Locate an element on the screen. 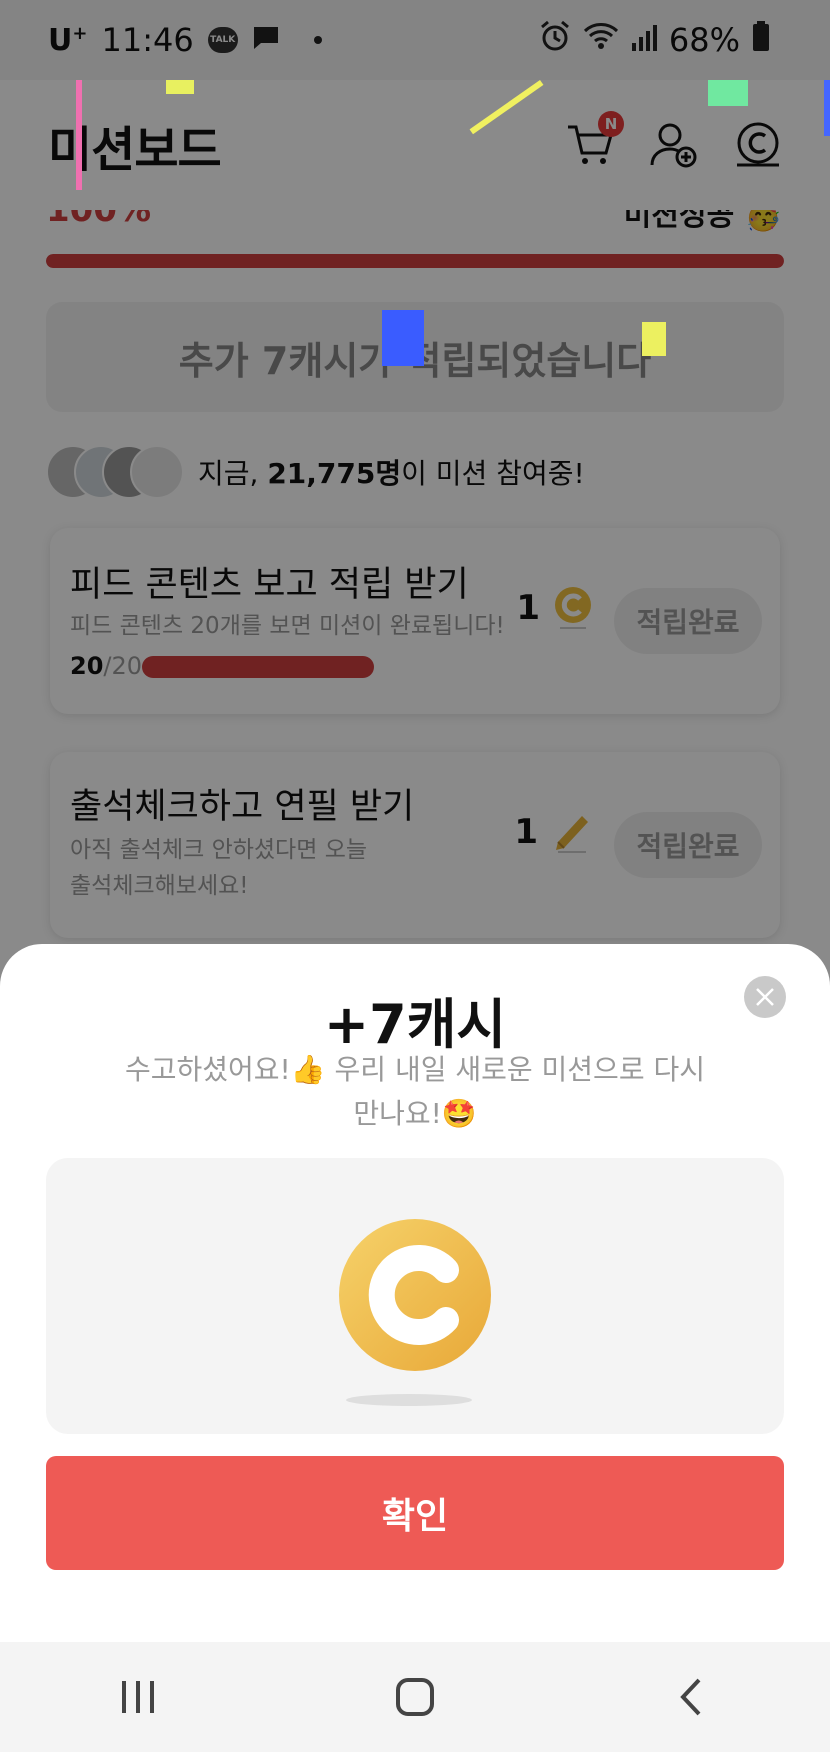 The height and width of the screenshot is (1752, 830). back-button is located at coordinates (692, 1697).